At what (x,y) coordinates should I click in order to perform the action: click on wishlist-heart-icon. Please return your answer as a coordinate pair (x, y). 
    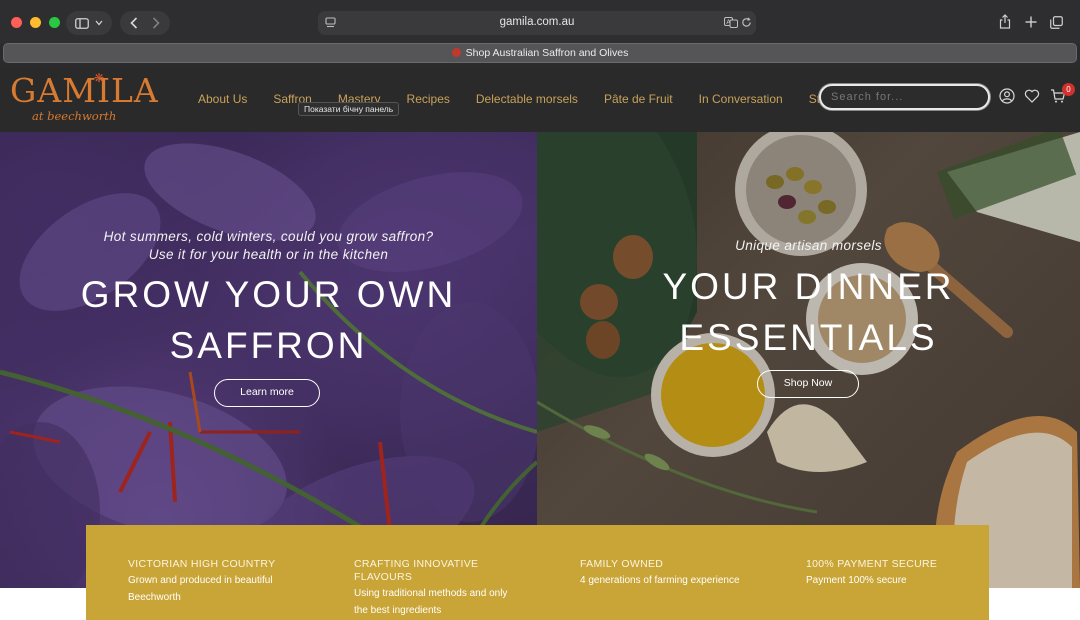
    Looking at the image, I should click on (1032, 96).